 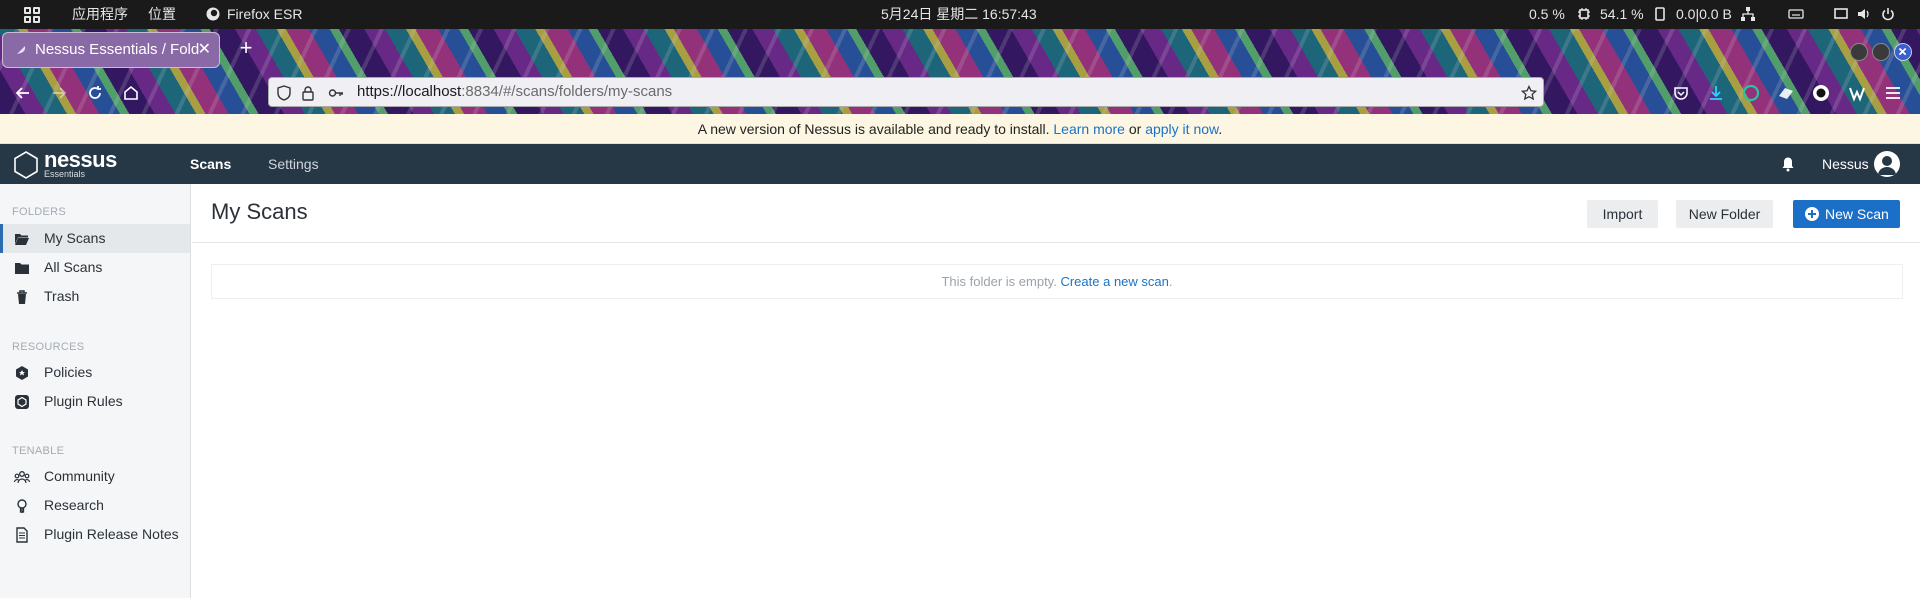 I want to click on url-host: https://localhost, so click(x=409, y=91).